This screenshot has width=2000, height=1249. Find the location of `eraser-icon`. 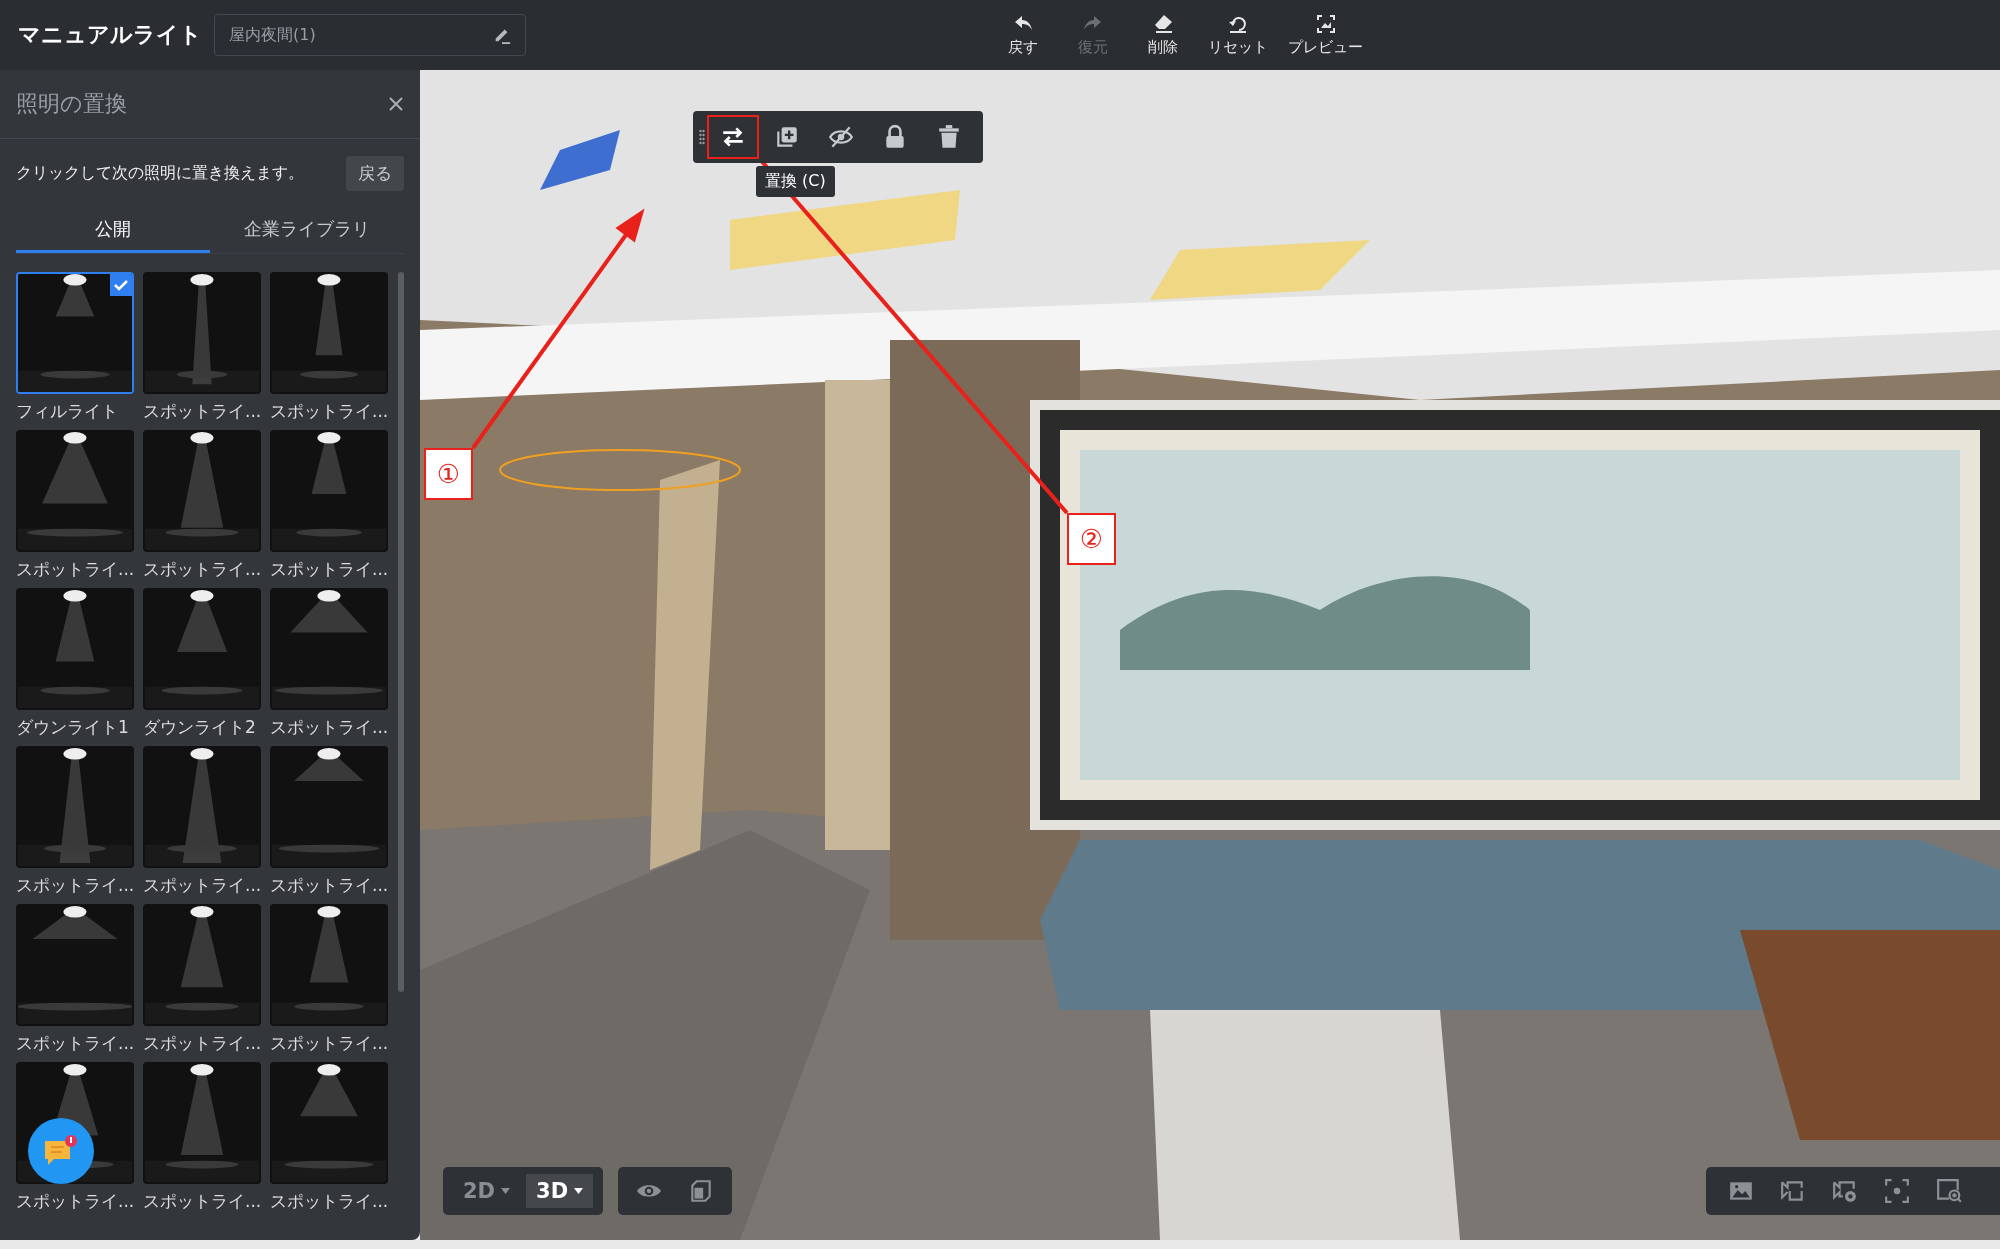

eraser-icon is located at coordinates (1163, 24).